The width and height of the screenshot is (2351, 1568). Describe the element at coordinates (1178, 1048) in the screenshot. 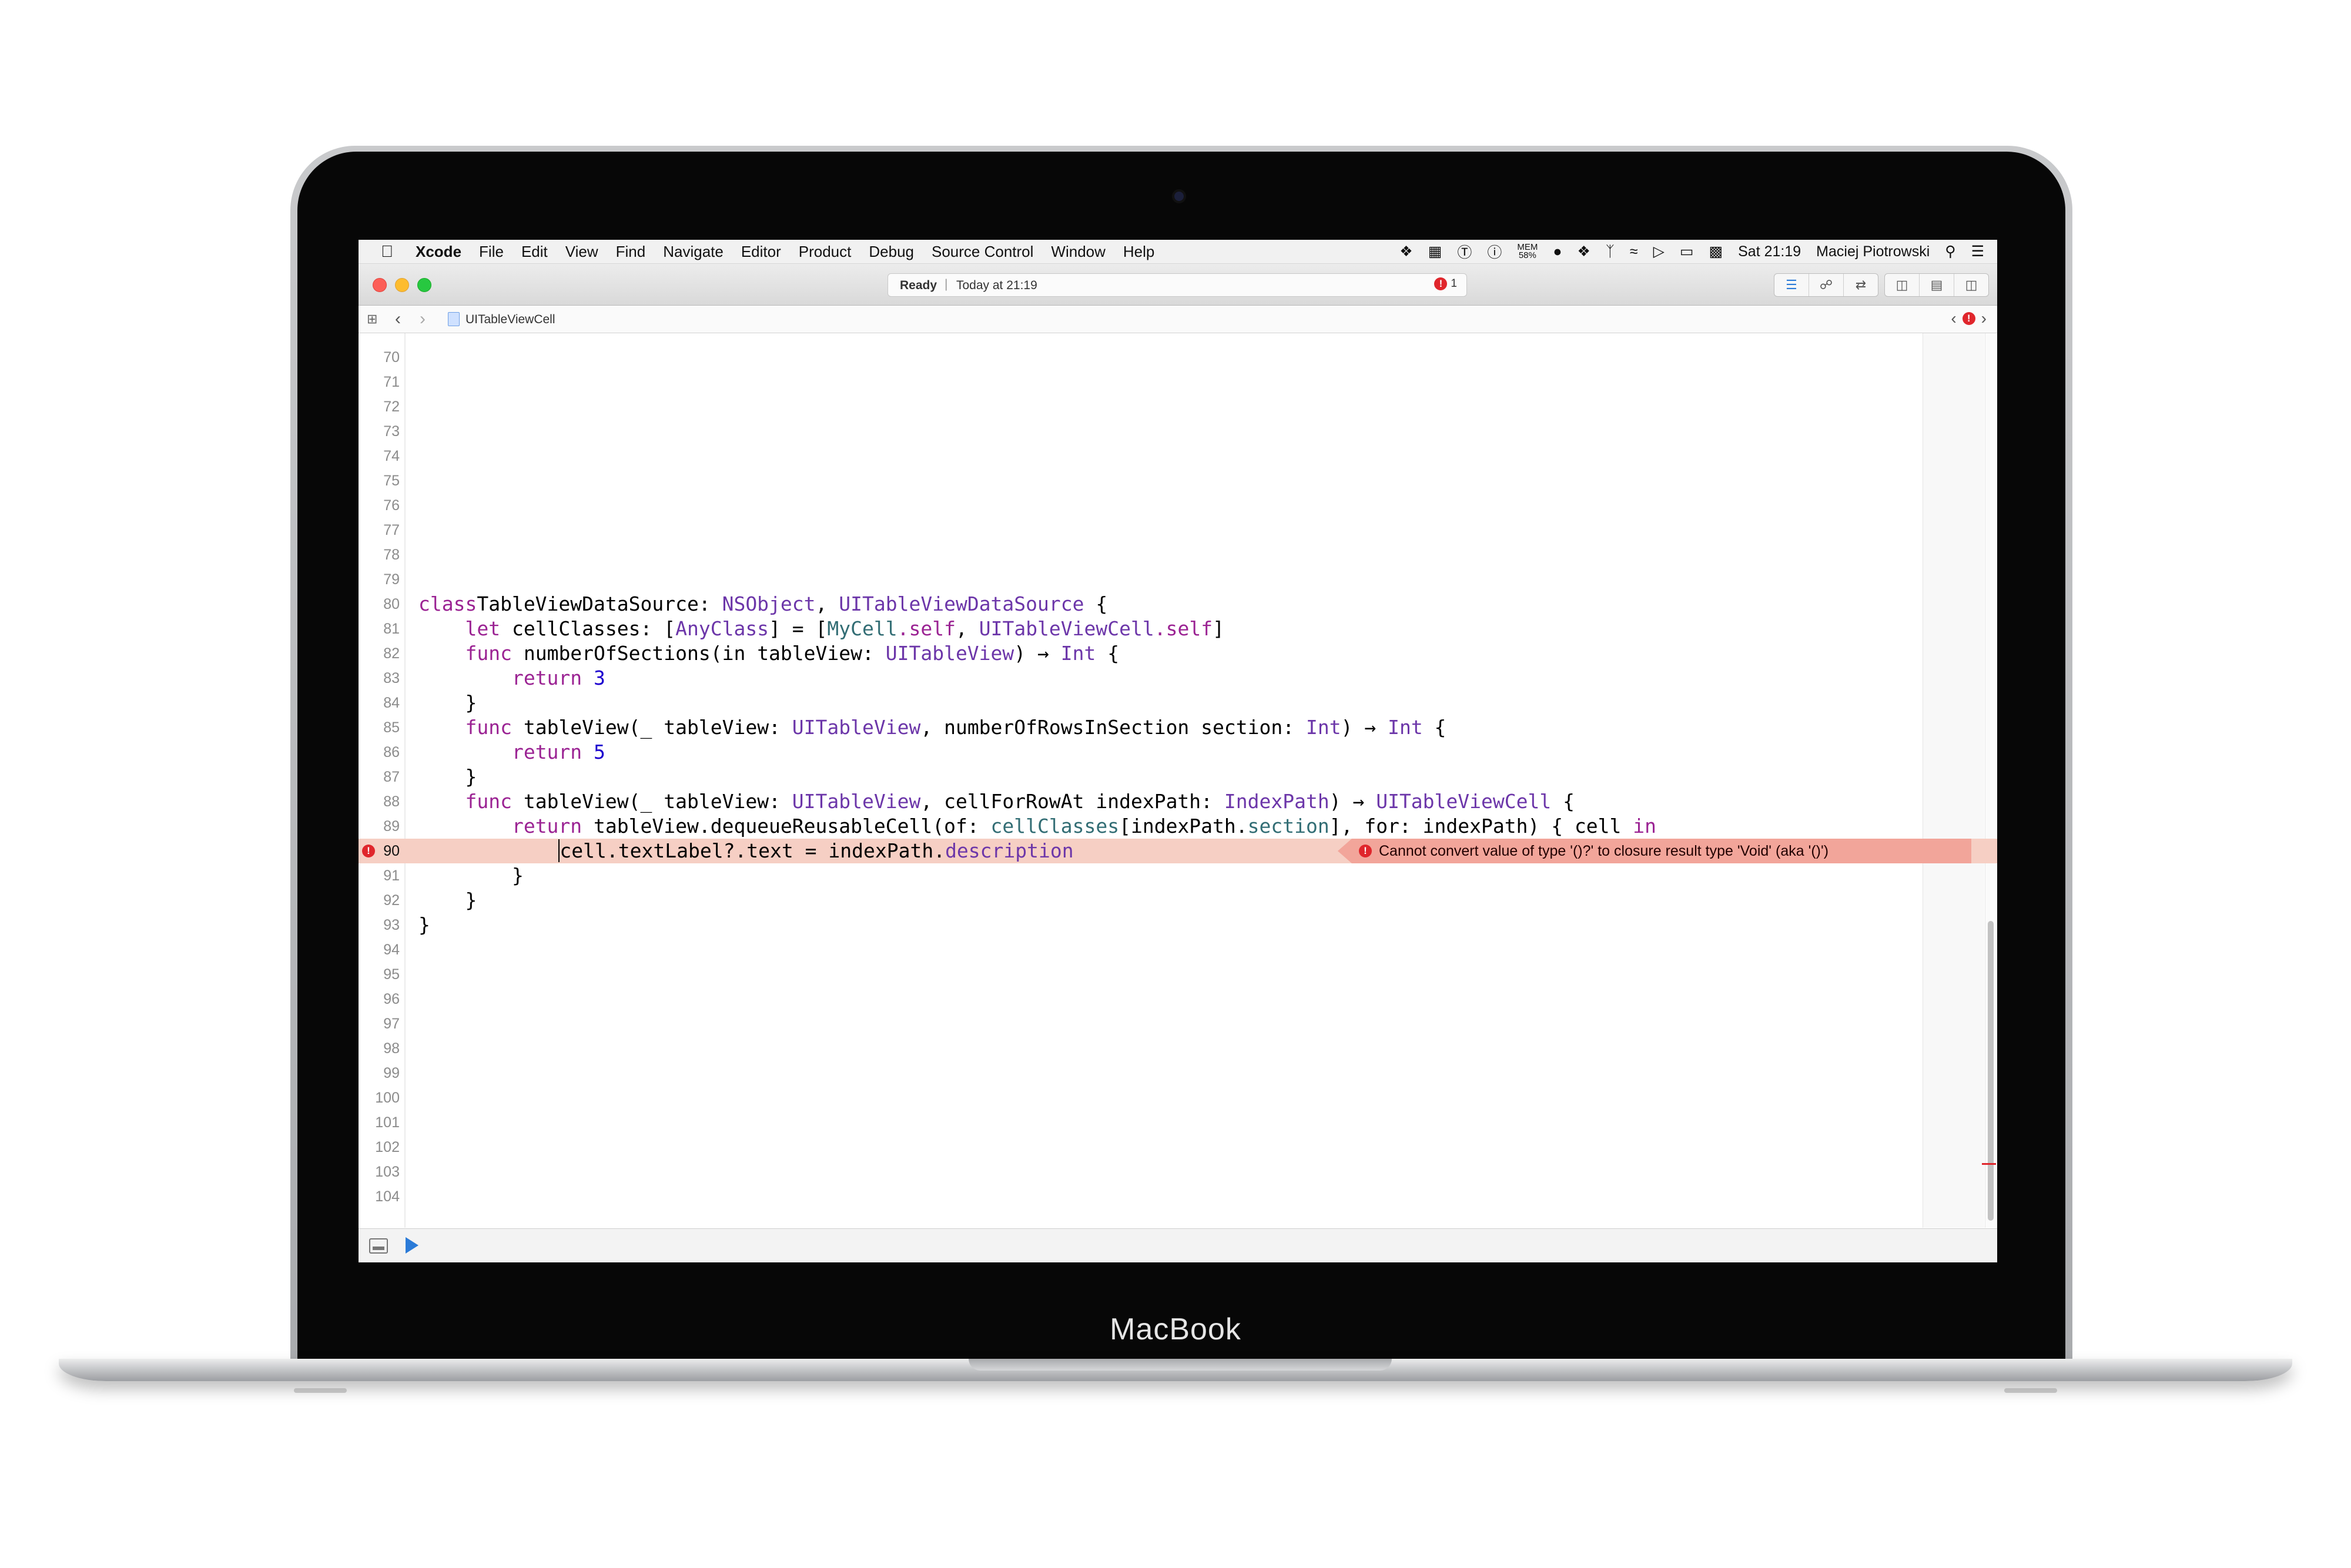

I see `code-line: 98` at that location.